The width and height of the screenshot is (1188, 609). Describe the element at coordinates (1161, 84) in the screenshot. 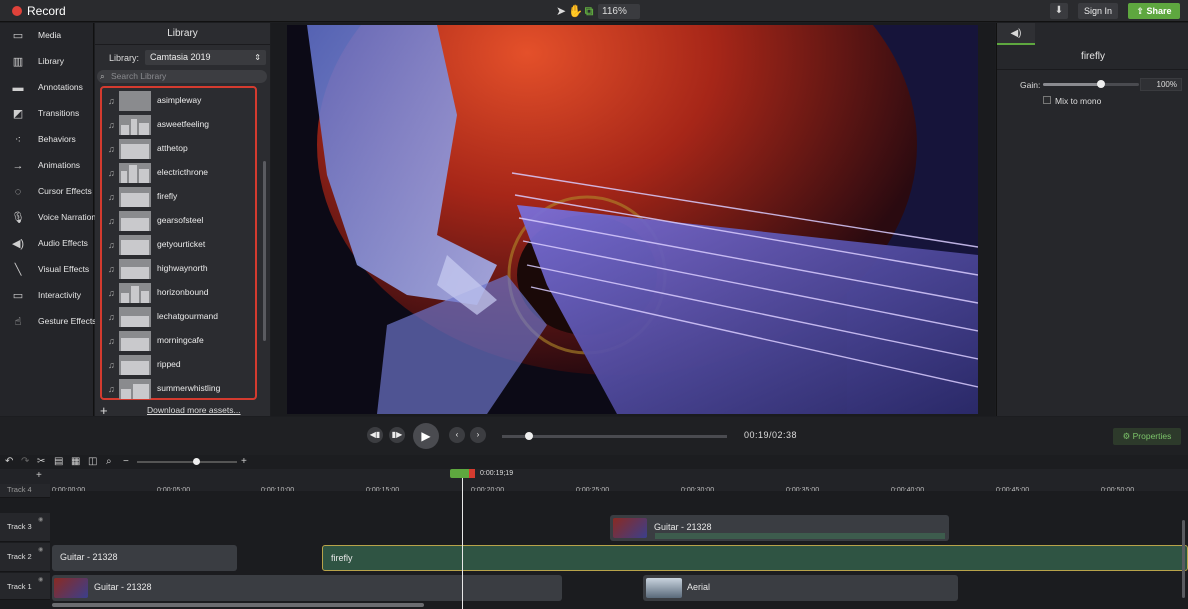

I see `gain-value-field: 100%` at that location.